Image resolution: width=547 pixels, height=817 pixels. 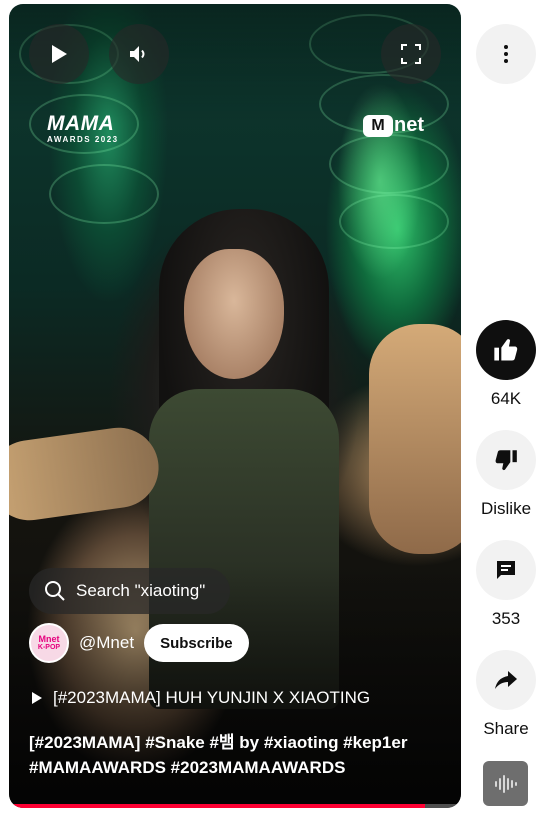 I want to click on thumbs-down-icon, so click(x=506, y=460).